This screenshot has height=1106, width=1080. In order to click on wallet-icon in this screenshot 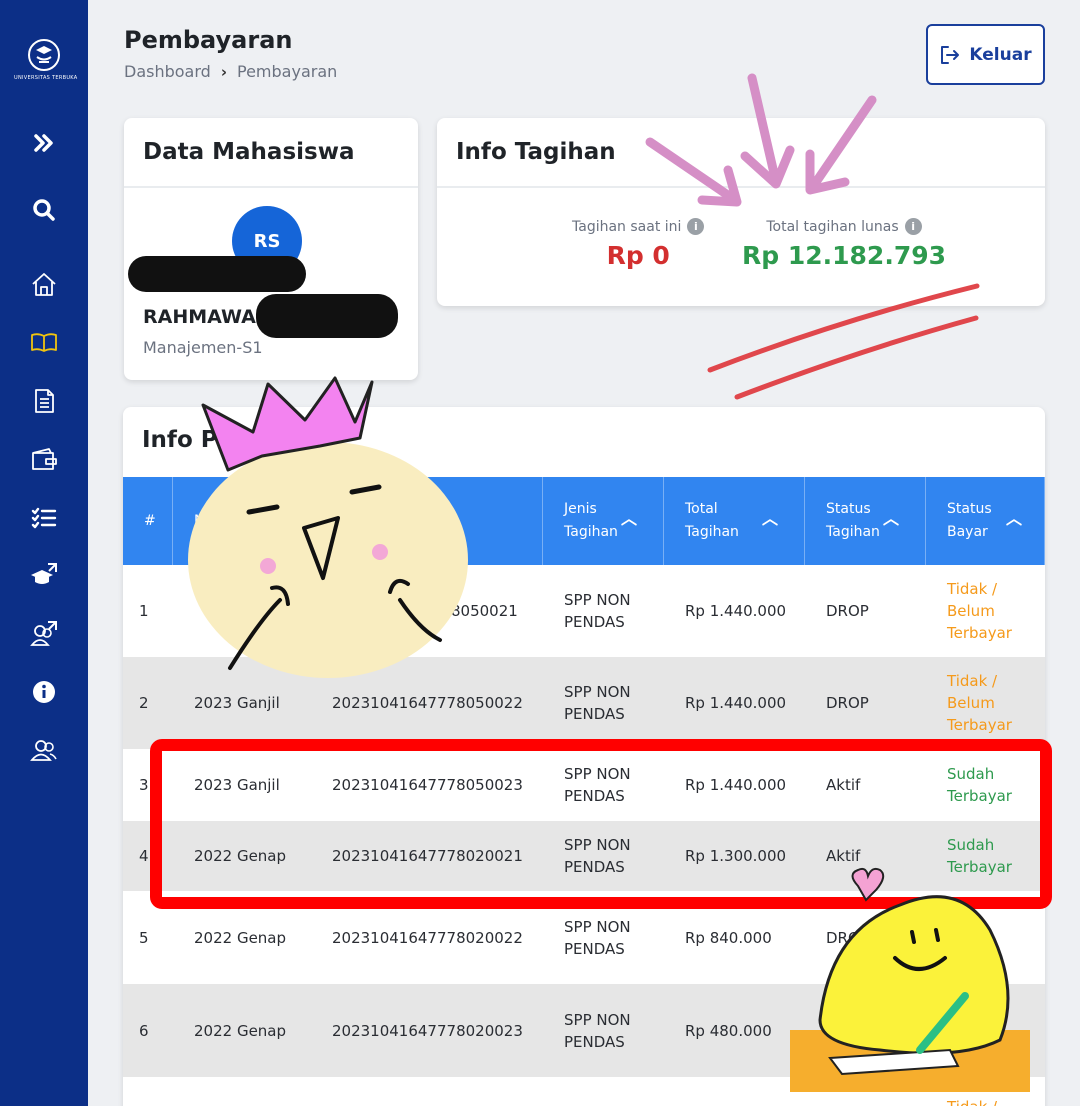, I will do `click(44, 459)`.